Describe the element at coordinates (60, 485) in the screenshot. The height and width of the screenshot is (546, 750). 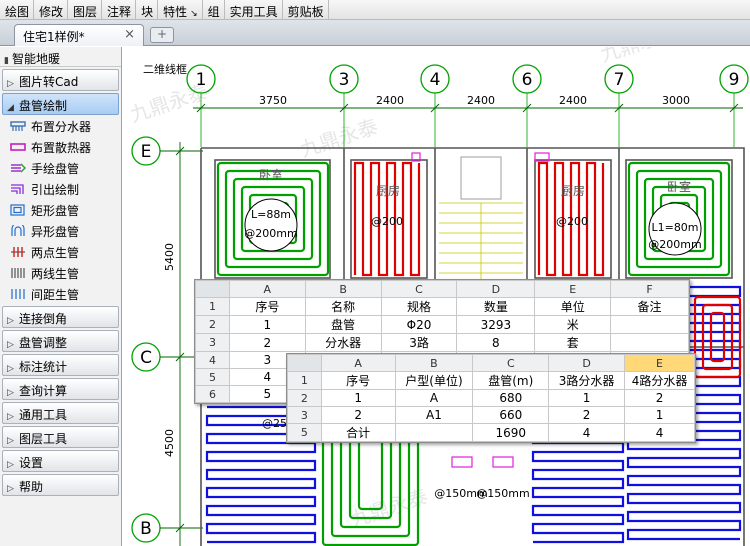
I see `section-help: ▷ 帮助` at that location.